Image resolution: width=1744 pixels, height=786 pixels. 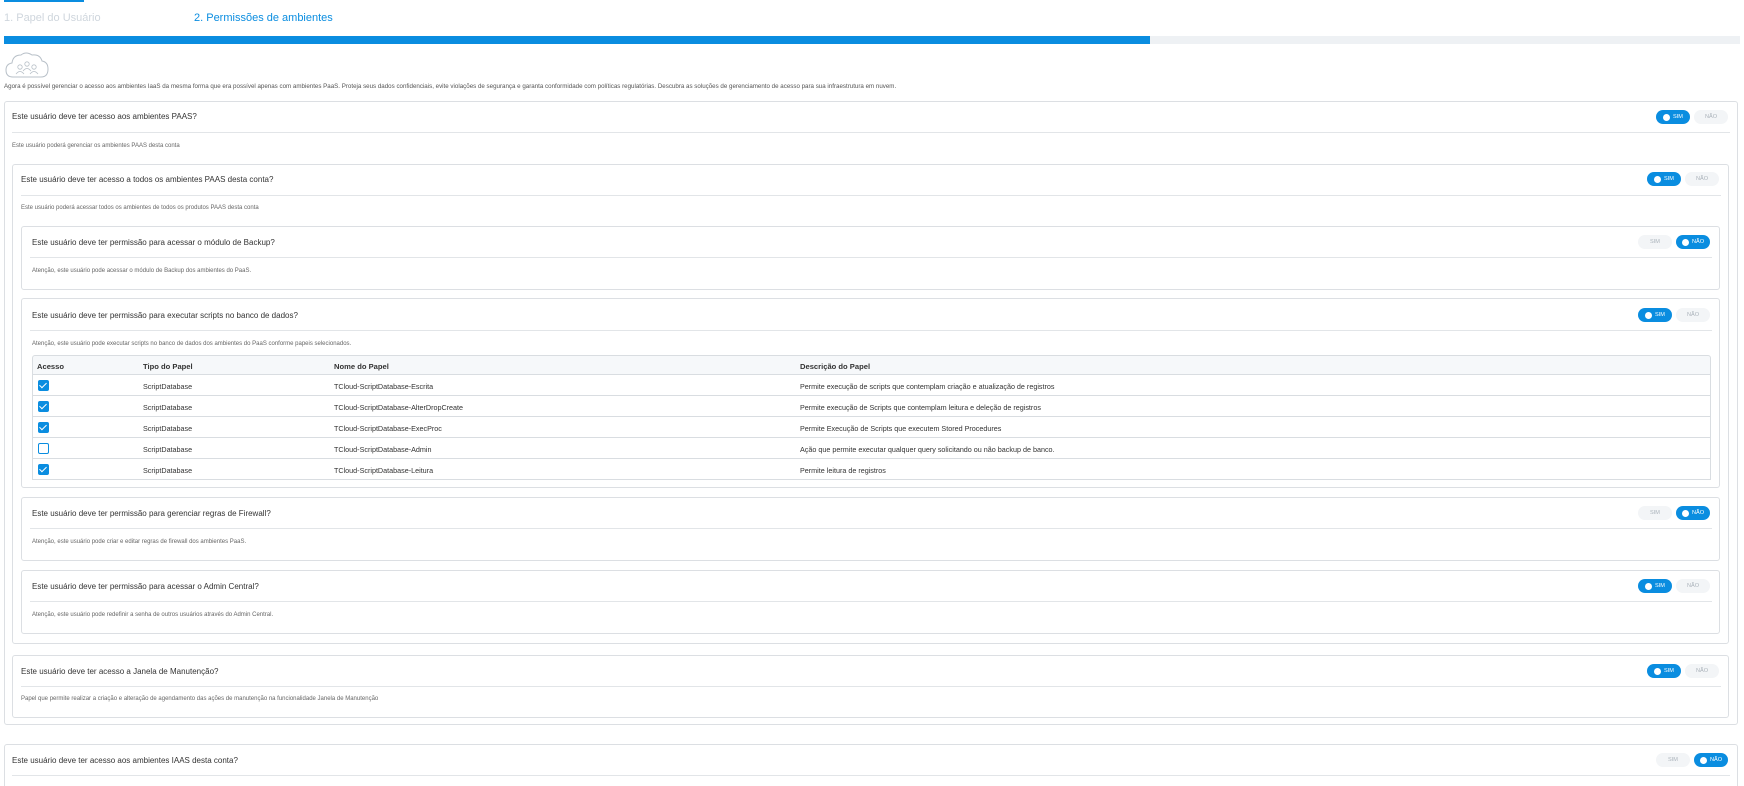 I want to click on backup-toggle: SIM NÃO, so click(x=1674, y=242).